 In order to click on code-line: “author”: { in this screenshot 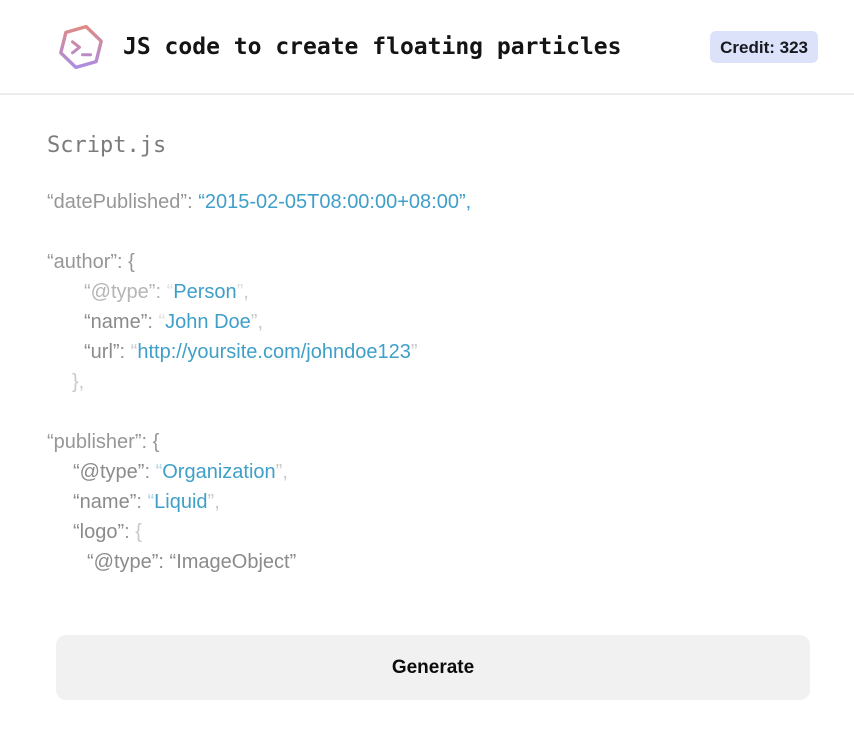, I will do `click(91, 262)`.